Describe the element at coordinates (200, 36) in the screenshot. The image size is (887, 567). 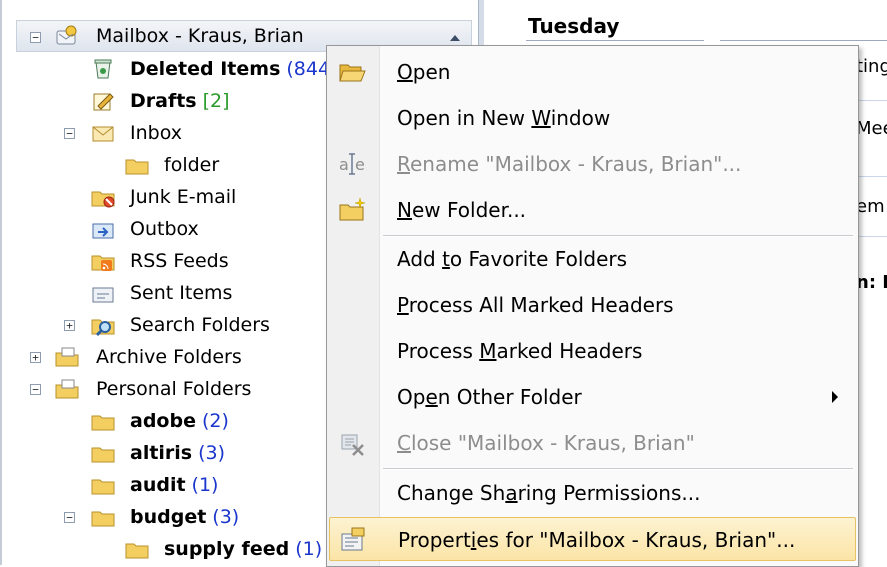
I see `tree-item-mailbox: Mailbox - Kraus, Brian` at that location.